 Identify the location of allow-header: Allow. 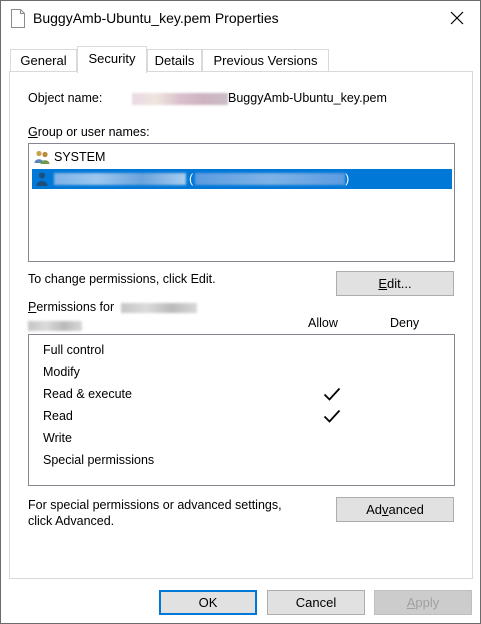
(323, 323).